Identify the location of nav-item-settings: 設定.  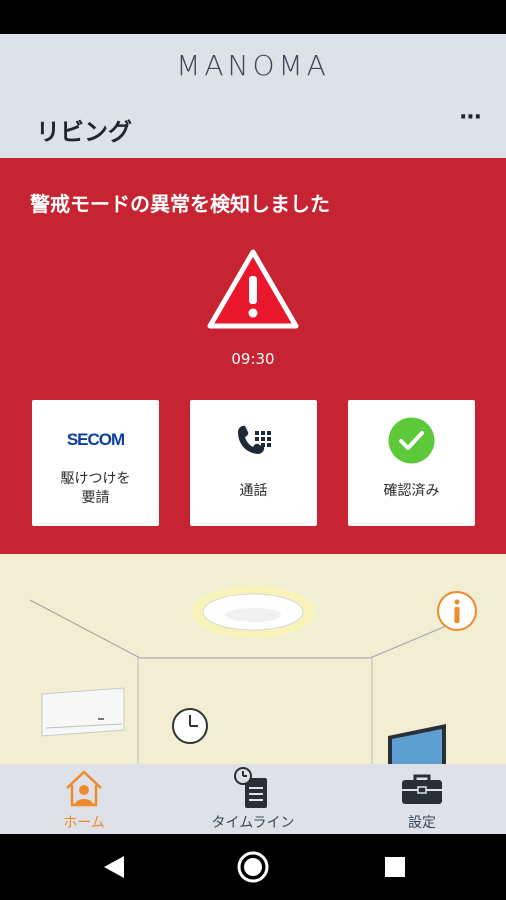
(422, 799).